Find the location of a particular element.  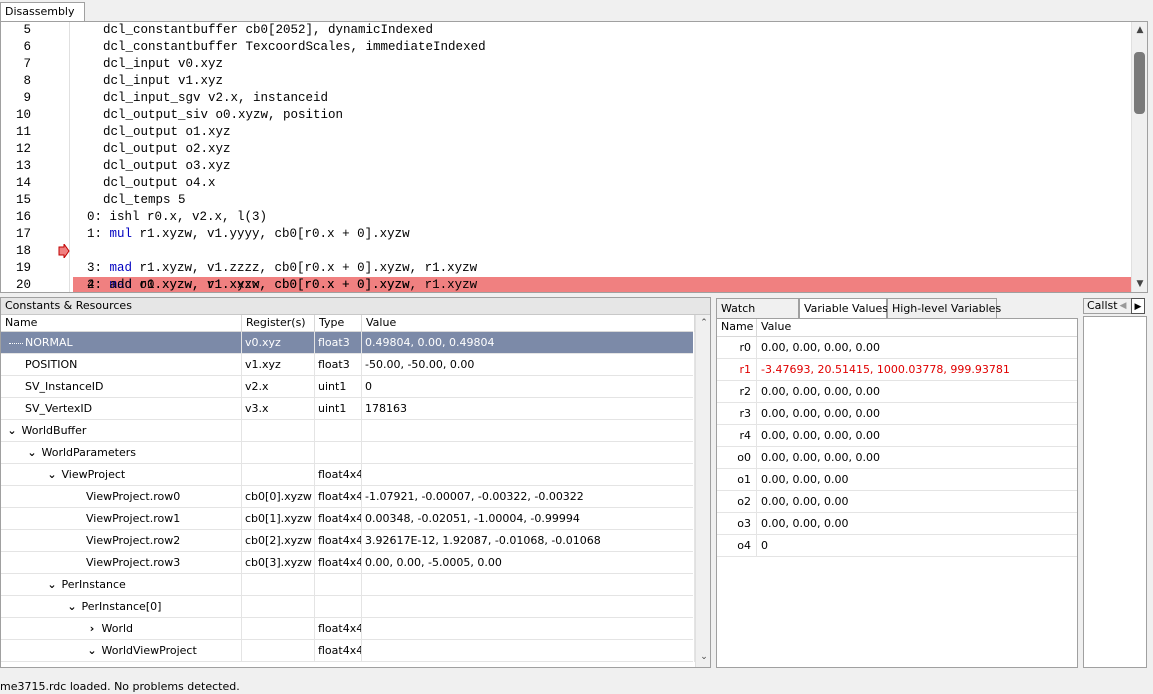

table-row: › World float4x4 is located at coordinates (348, 629).